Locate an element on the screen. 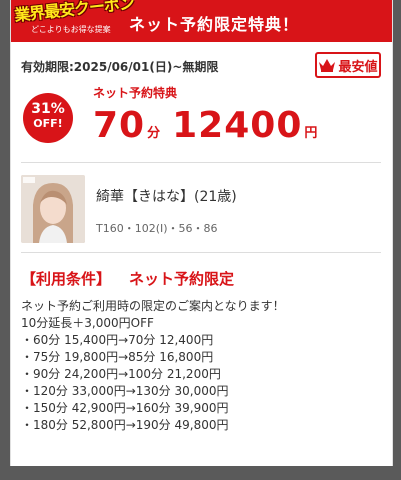 Image resolution: width=401 pixels, height=480 pixels. special-label: ネット予約特典 is located at coordinates (135, 93).